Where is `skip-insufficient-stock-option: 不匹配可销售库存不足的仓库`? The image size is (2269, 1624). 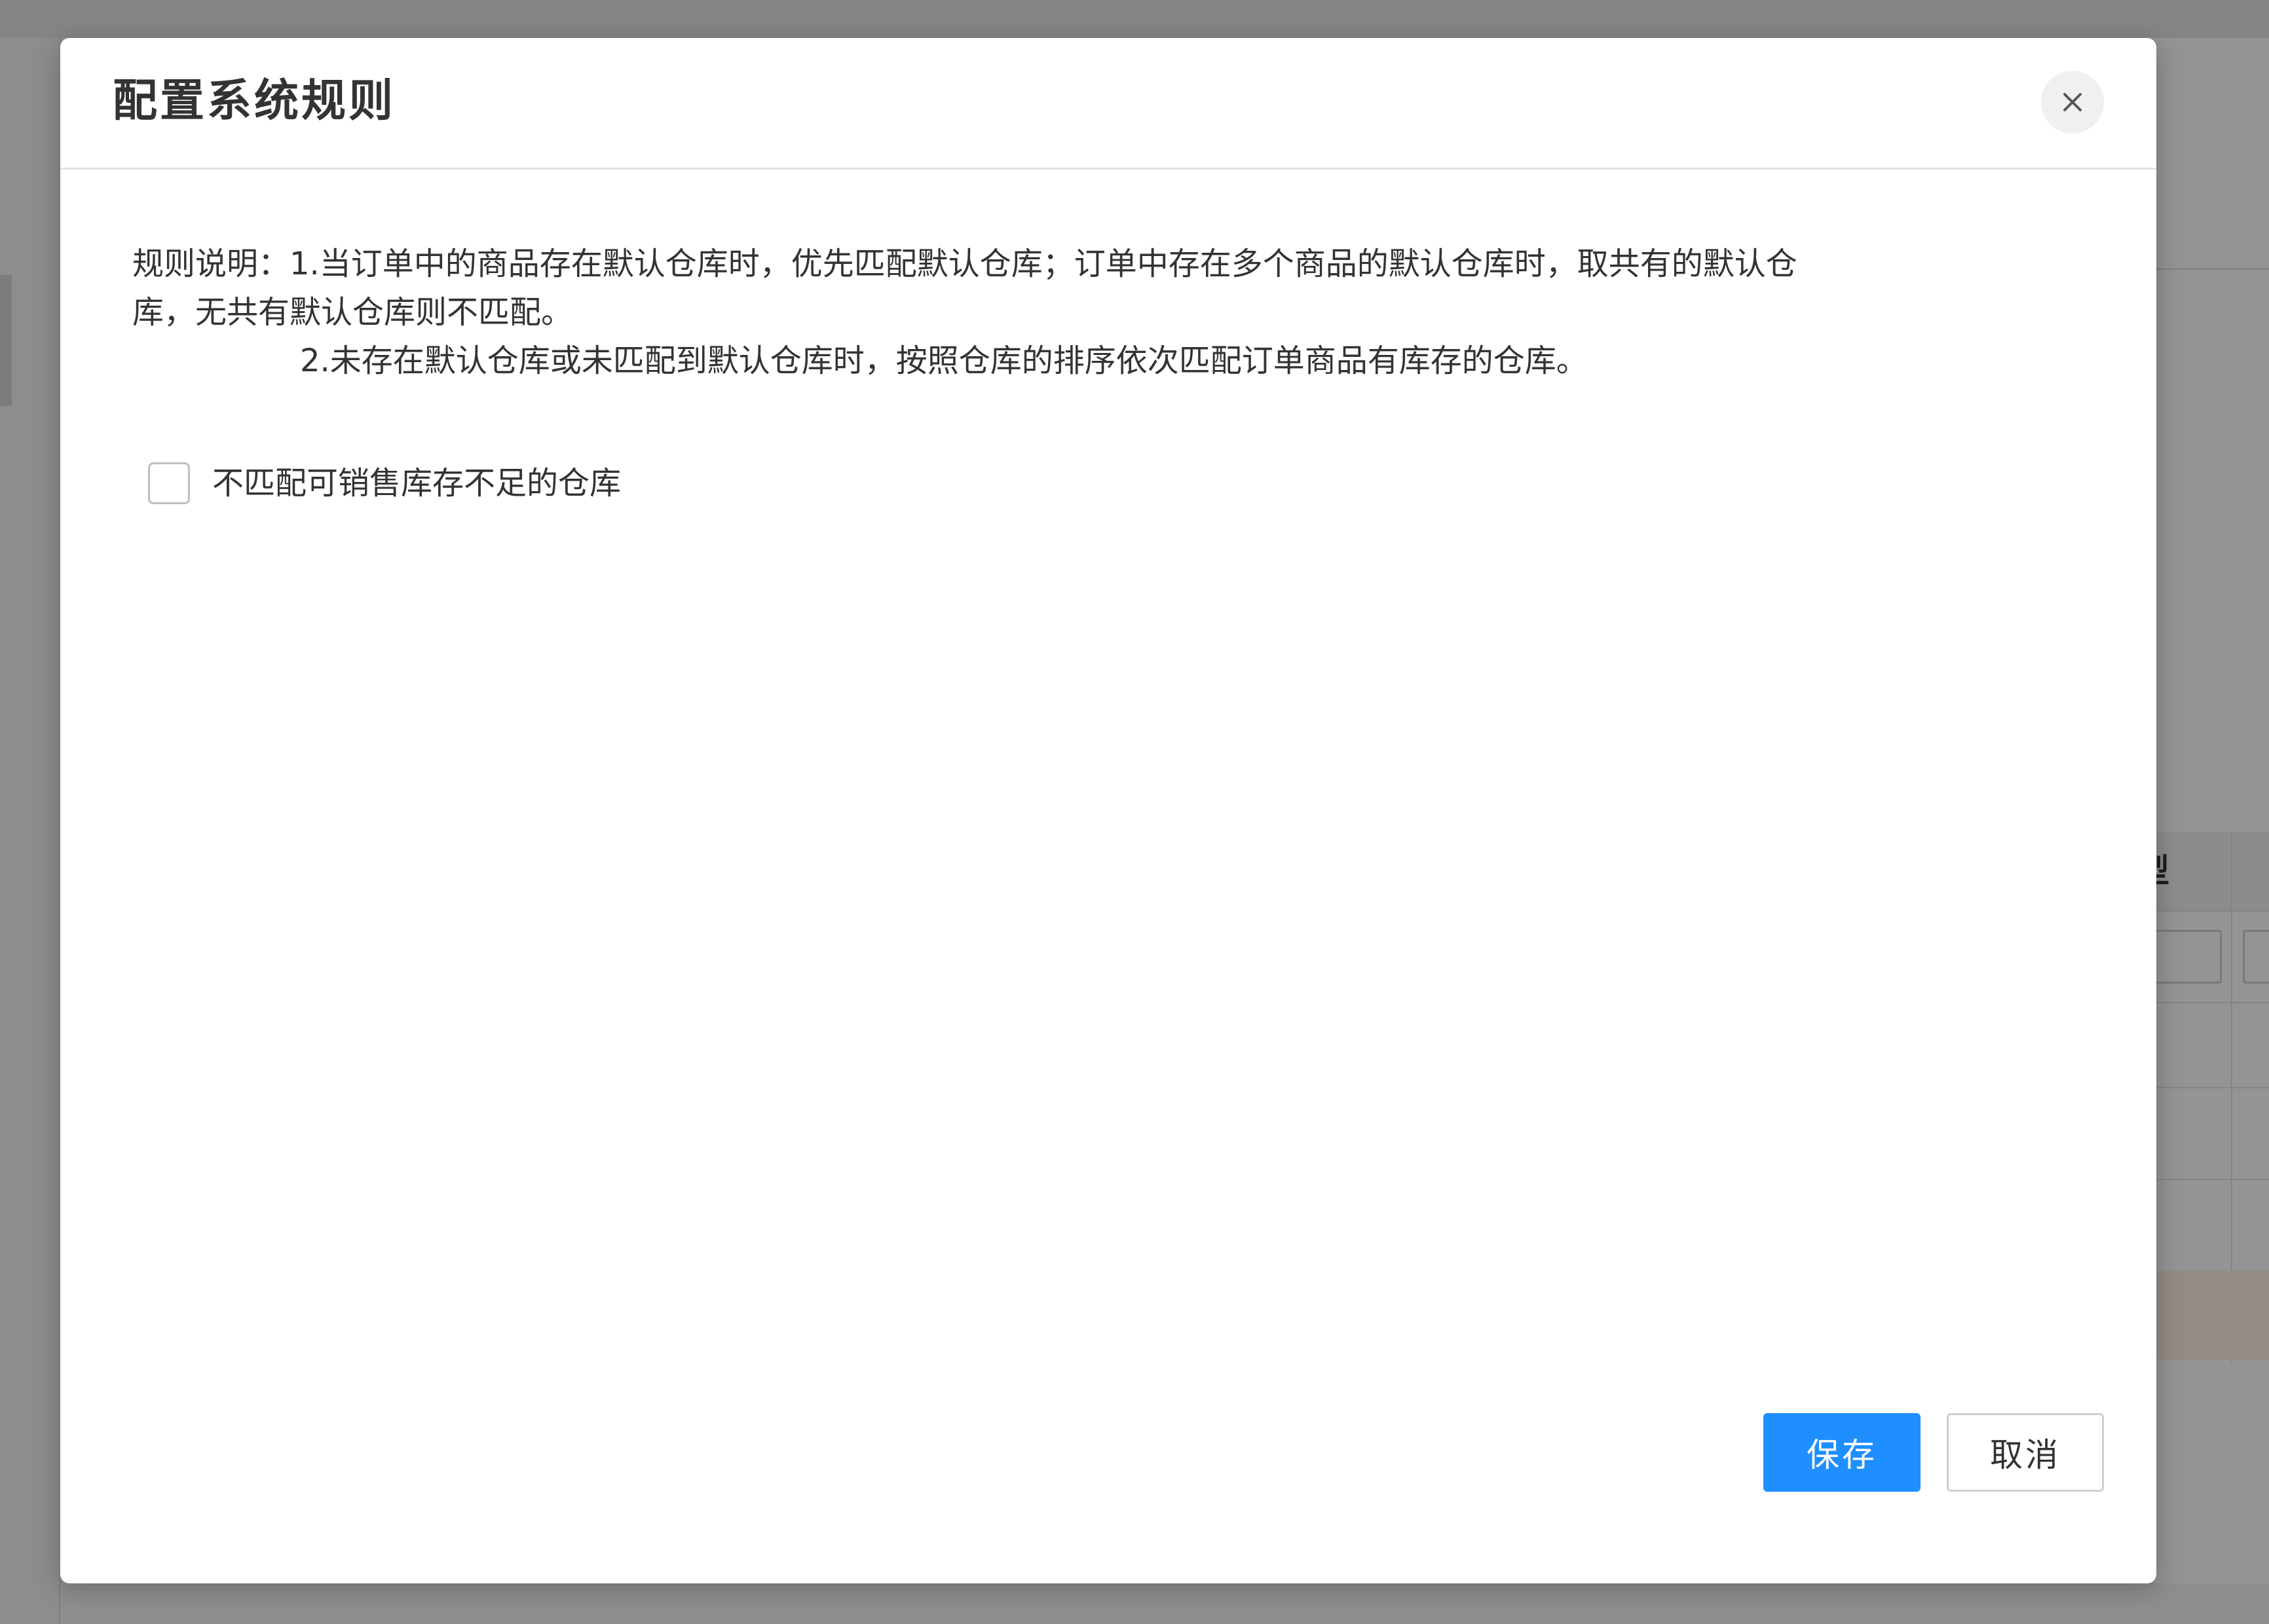
skip-insufficient-stock-option: 不匹配可销售库存不足的仓库 is located at coordinates (384, 483).